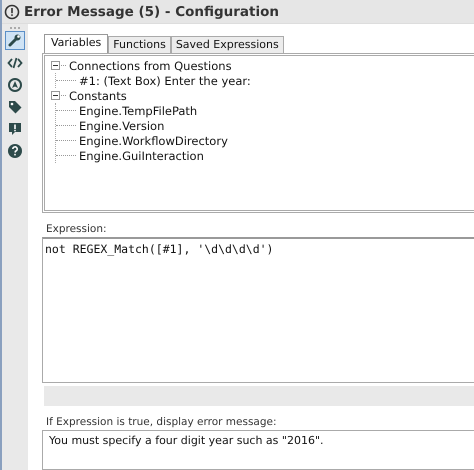 The image size is (474, 470). Describe the element at coordinates (76, 43) in the screenshot. I see `tab: Variables` at that location.